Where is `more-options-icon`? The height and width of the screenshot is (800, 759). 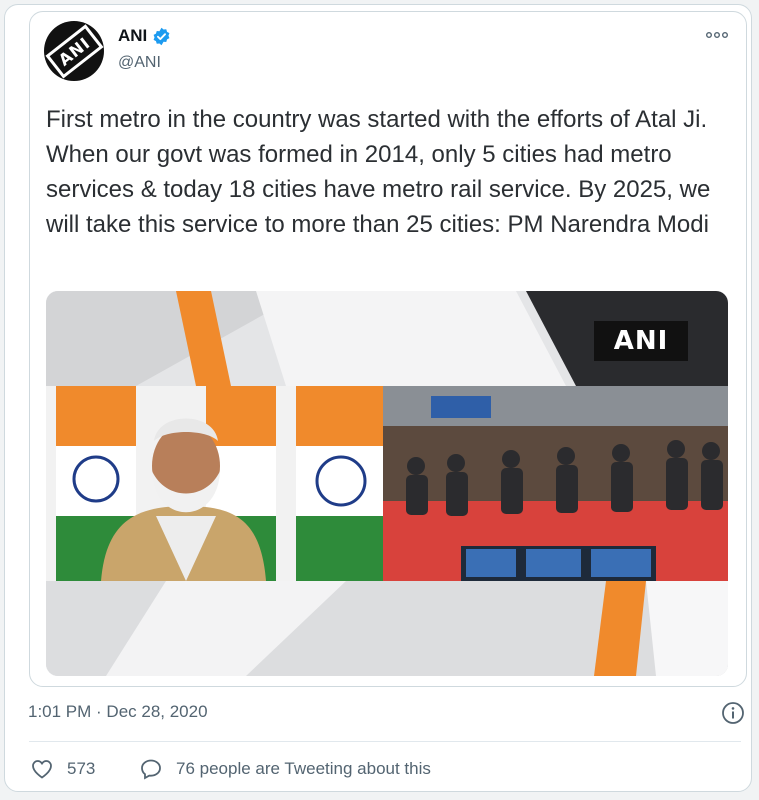 more-options-icon is located at coordinates (717, 35).